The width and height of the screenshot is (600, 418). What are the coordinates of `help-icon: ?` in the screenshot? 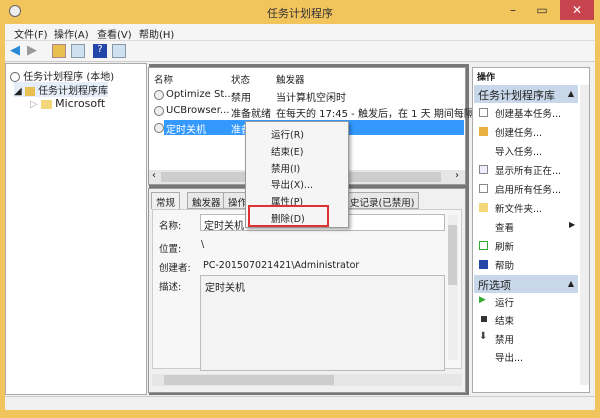 It's located at (100, 51).